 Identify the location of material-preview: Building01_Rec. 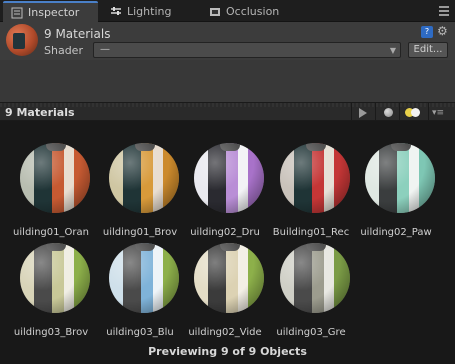
(311, 182).